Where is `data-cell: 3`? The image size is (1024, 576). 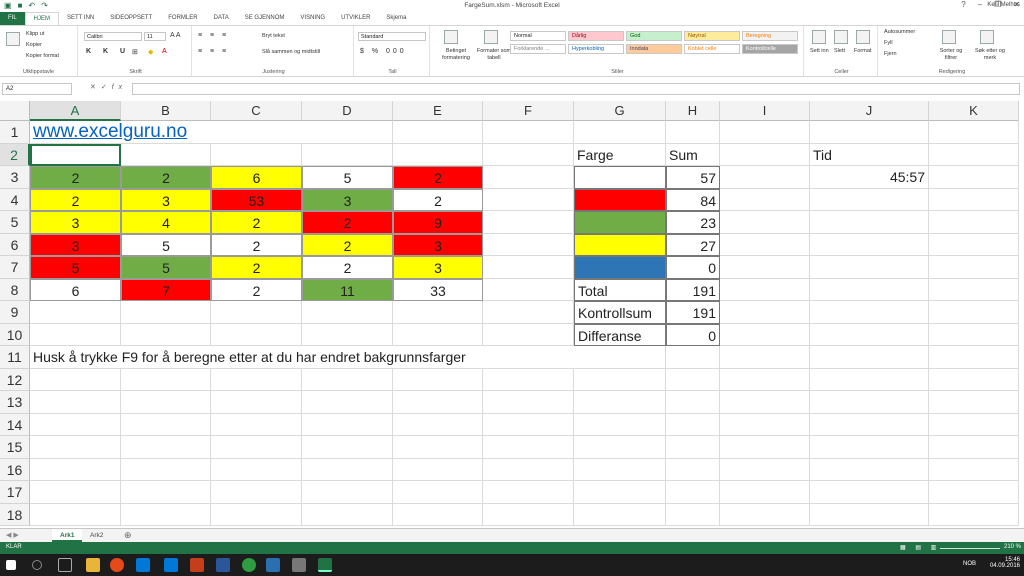 data-cell: 3 is located at coordinates (347, 199).